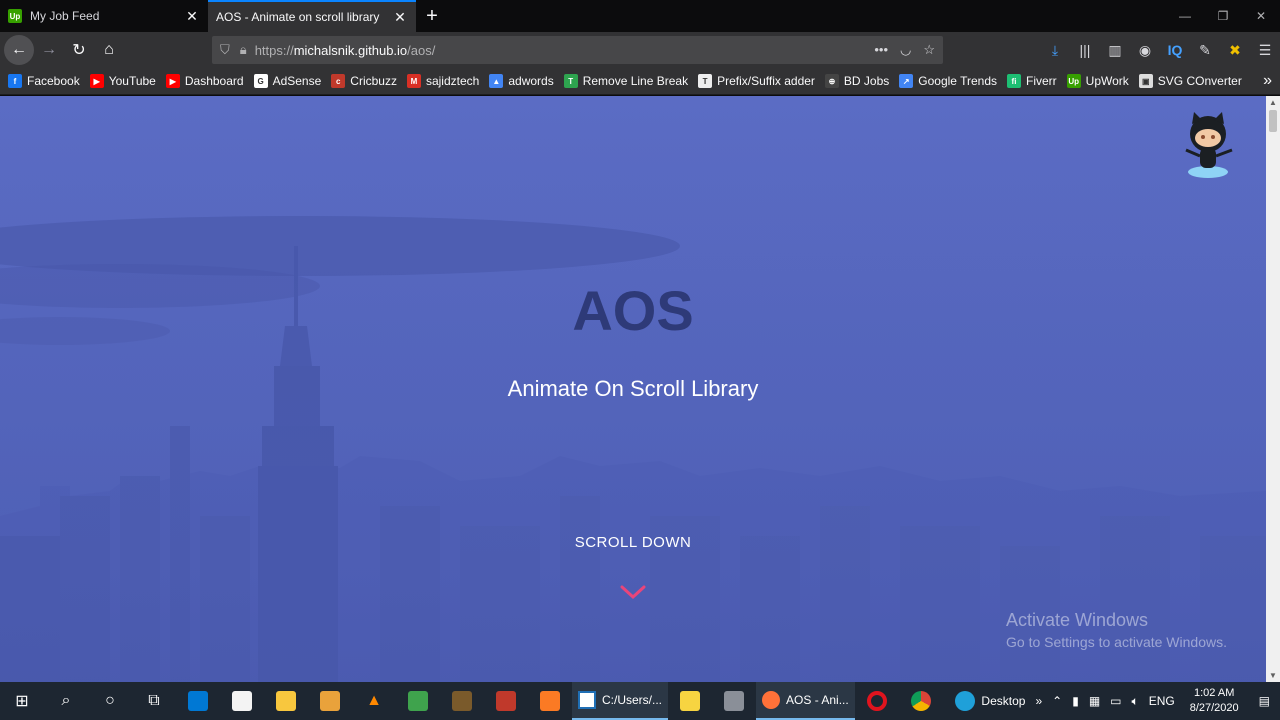 The width and height of the screenshot is (1280, 720). Describe the element at coordinates (122, 81) in the screenshot. I see `bookmark-youtube: ▶ YouTube` at that location.